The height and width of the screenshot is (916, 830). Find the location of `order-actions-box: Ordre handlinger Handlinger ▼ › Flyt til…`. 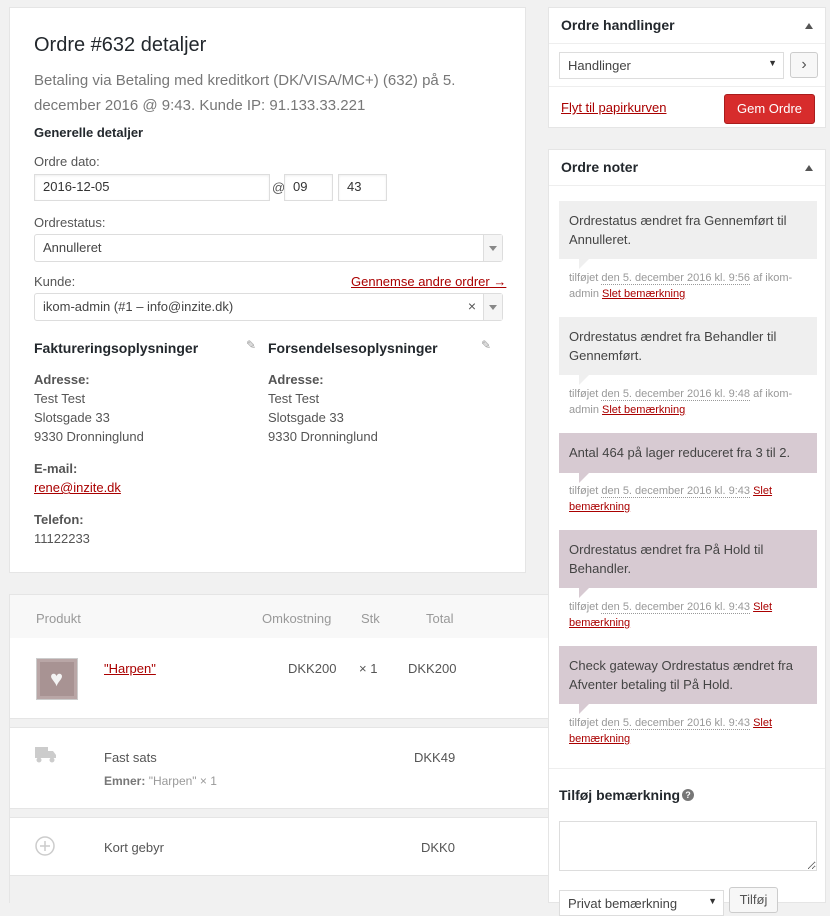

order-actions-box: Ordre handlinger Handlinger ▼ › Flyt til… is located at coordinates (687, 67).